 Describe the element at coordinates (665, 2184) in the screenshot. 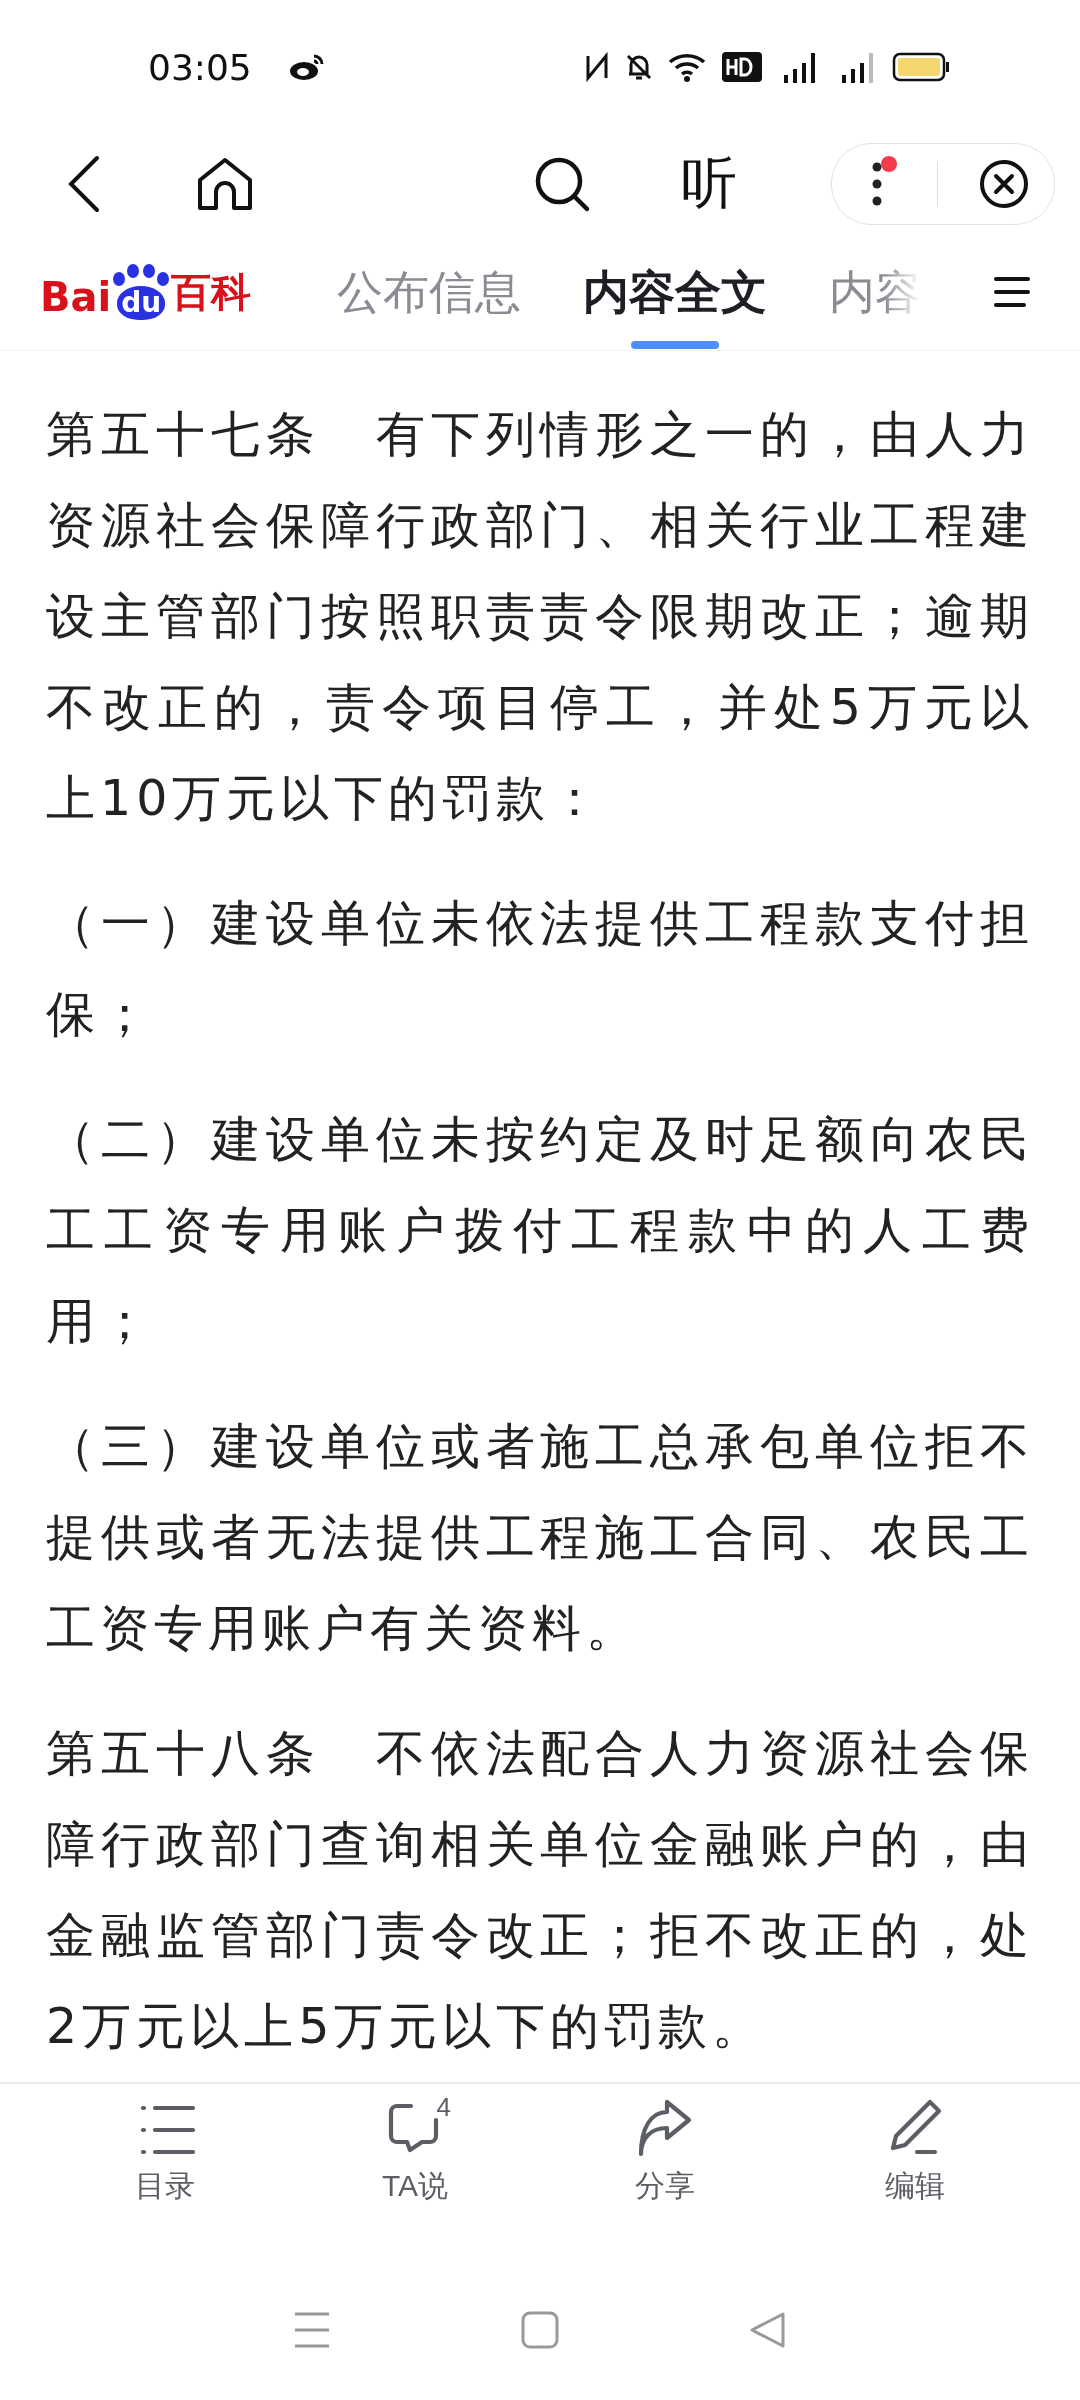

I see `bottom-nav-item: 分享` at that location.